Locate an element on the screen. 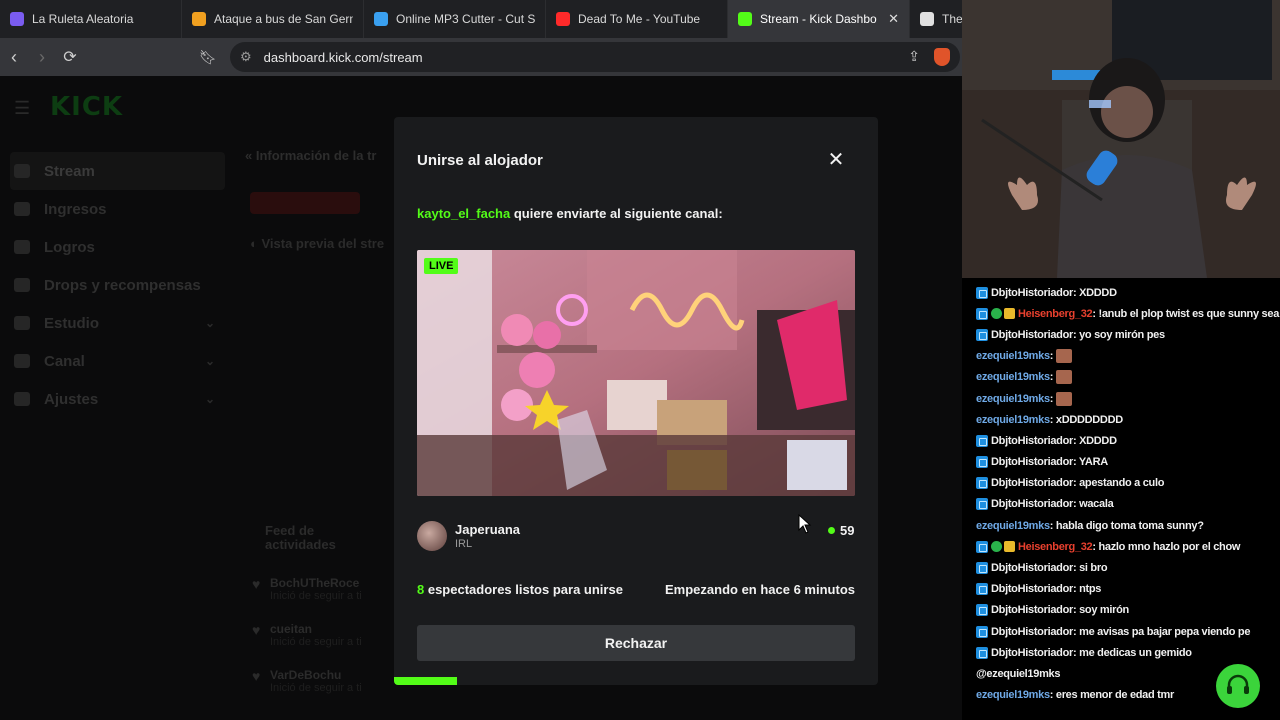  feed-item: ♥ VarDeBochu Inició de seguir a ti is located at coordinates (327, 681).